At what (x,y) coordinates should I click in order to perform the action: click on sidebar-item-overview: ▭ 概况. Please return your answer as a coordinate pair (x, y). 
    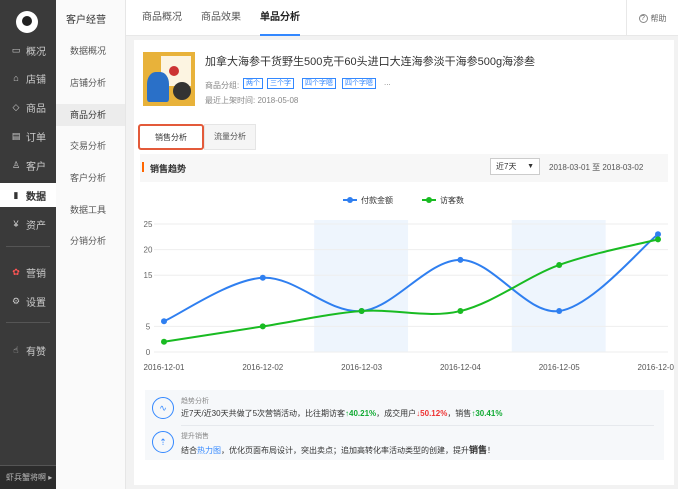
    Looking at the image, I should click on (28, 50).